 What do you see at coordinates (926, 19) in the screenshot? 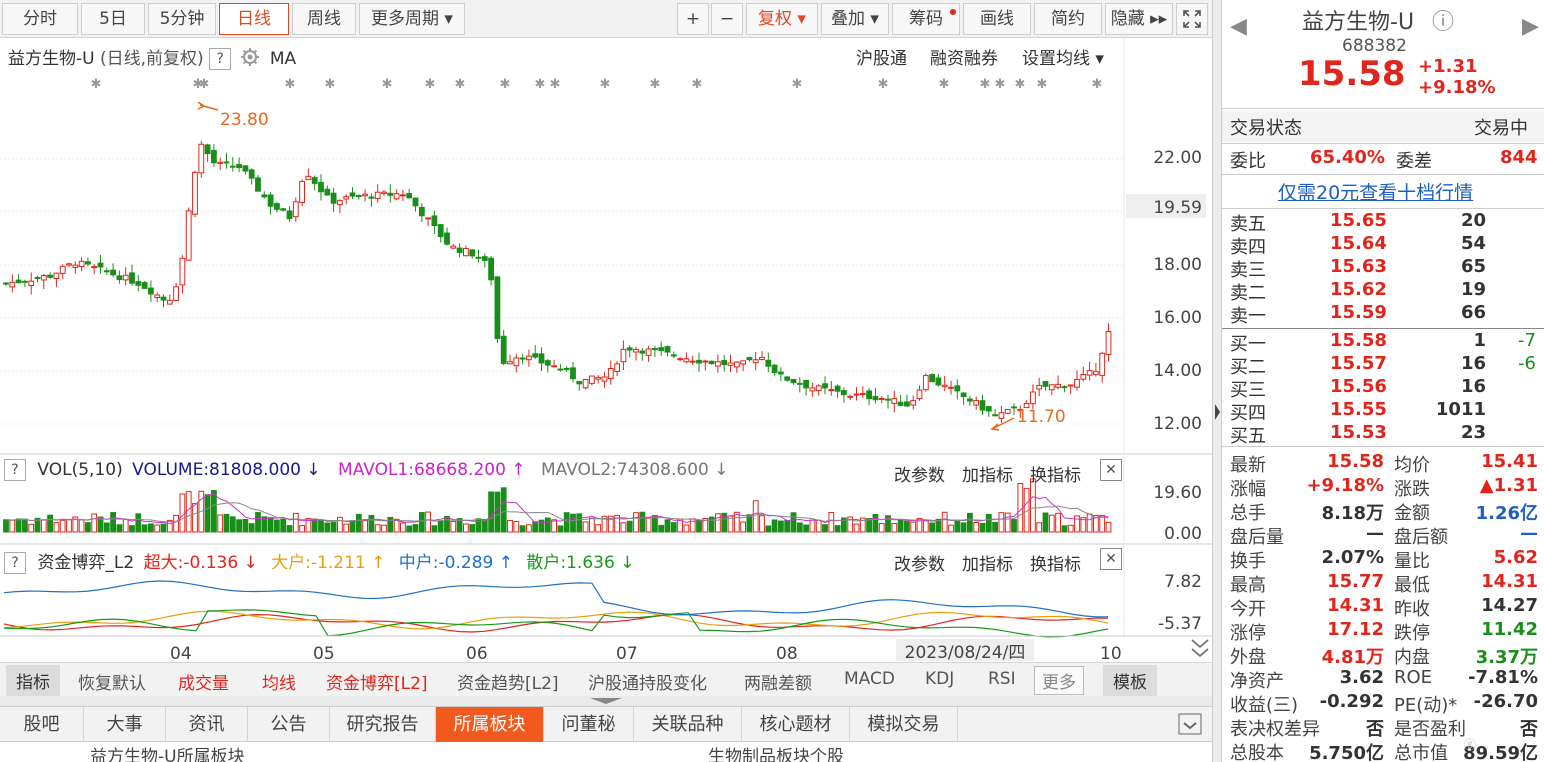
I see `chips-button: 筹码` at bounding box center [926, 19].